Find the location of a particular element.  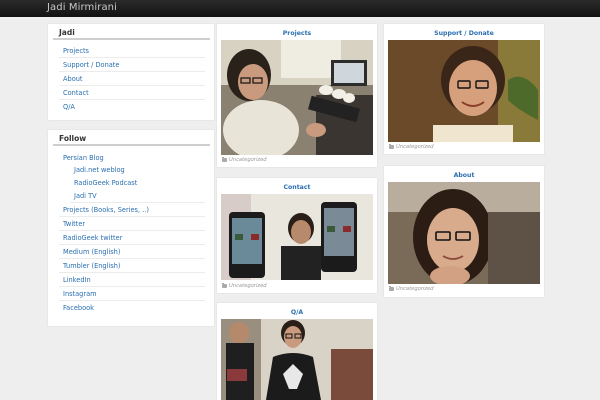

widget-title: Jadi is located at coordinates (67, 32).